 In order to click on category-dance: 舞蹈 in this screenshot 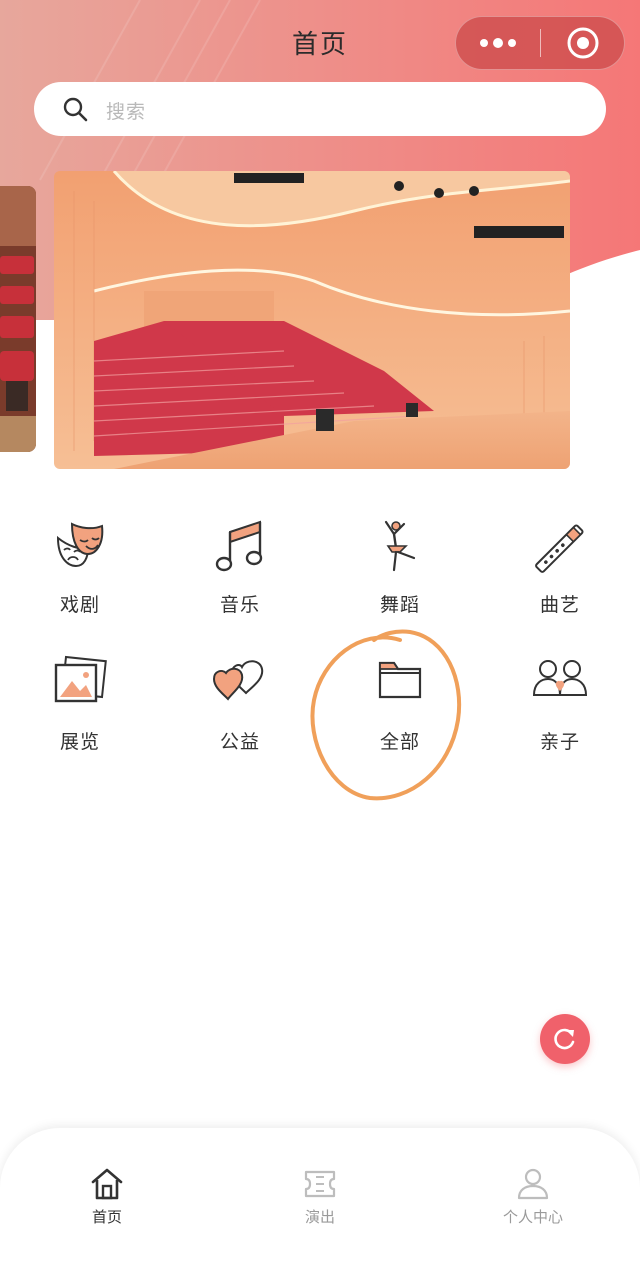, I will do `click(400, 578)`.